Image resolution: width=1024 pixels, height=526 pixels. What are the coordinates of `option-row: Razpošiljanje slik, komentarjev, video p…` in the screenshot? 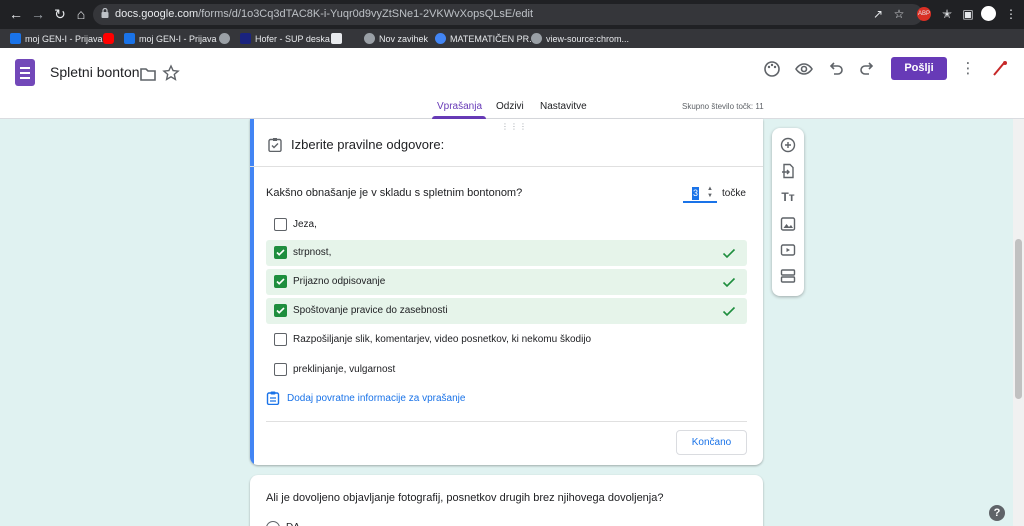 It's located at (506, 340).